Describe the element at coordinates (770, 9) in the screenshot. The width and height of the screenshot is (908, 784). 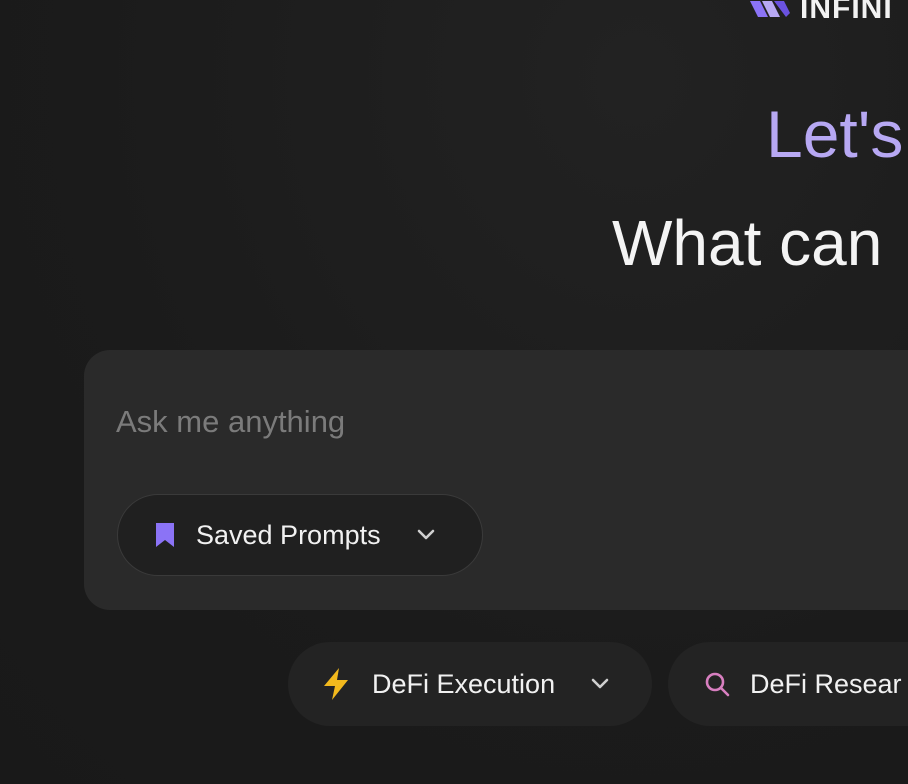
I see `infini-logo-icon` at that location.